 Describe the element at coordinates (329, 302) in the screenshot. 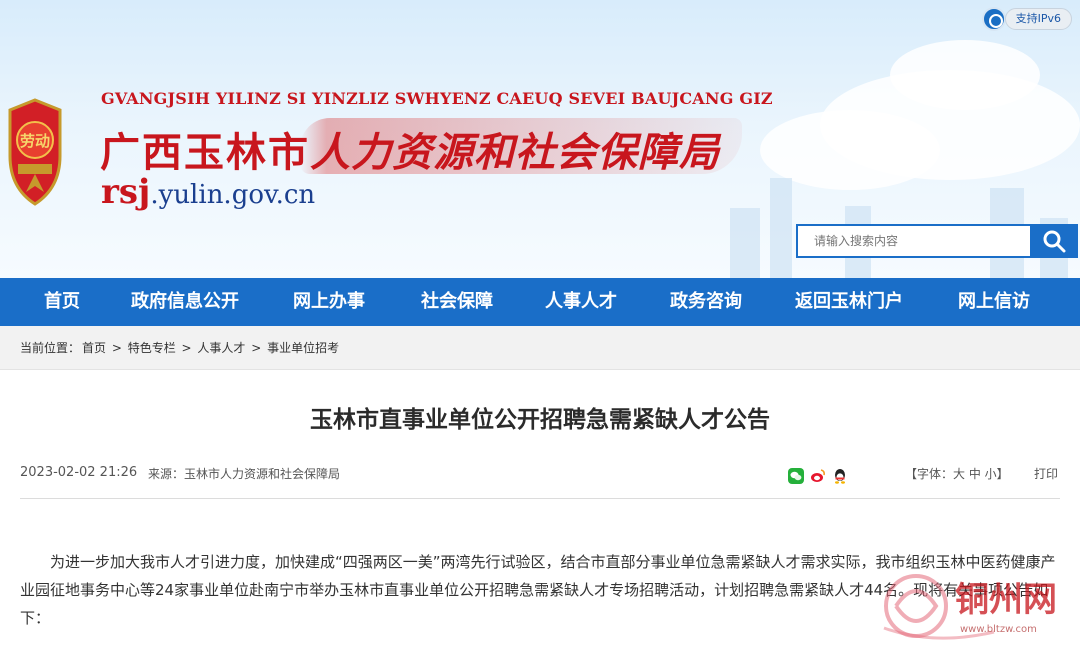

I see `nav-item-online-service: 网上办事` at that location.